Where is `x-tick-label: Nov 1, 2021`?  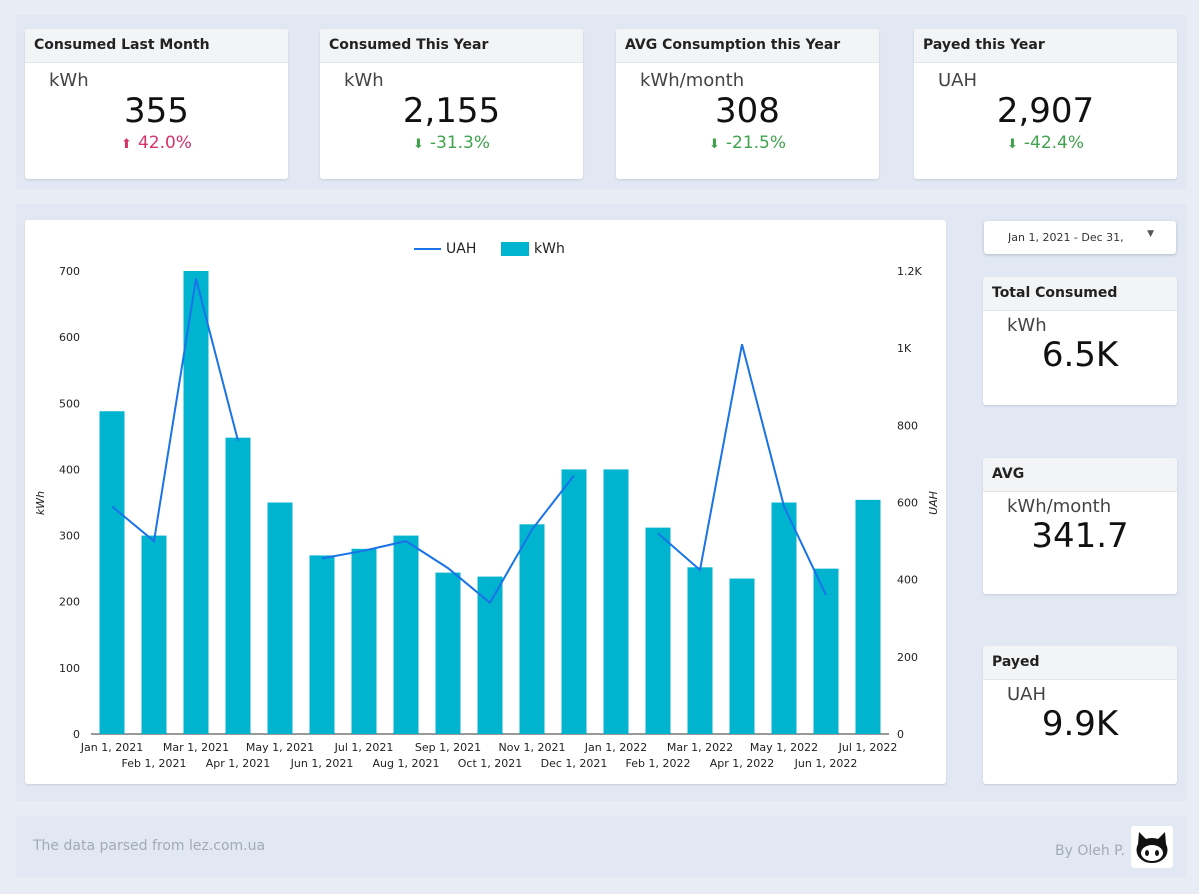 x-tick-label: Nov 1, 2021 is located at coordinates (532, 747).